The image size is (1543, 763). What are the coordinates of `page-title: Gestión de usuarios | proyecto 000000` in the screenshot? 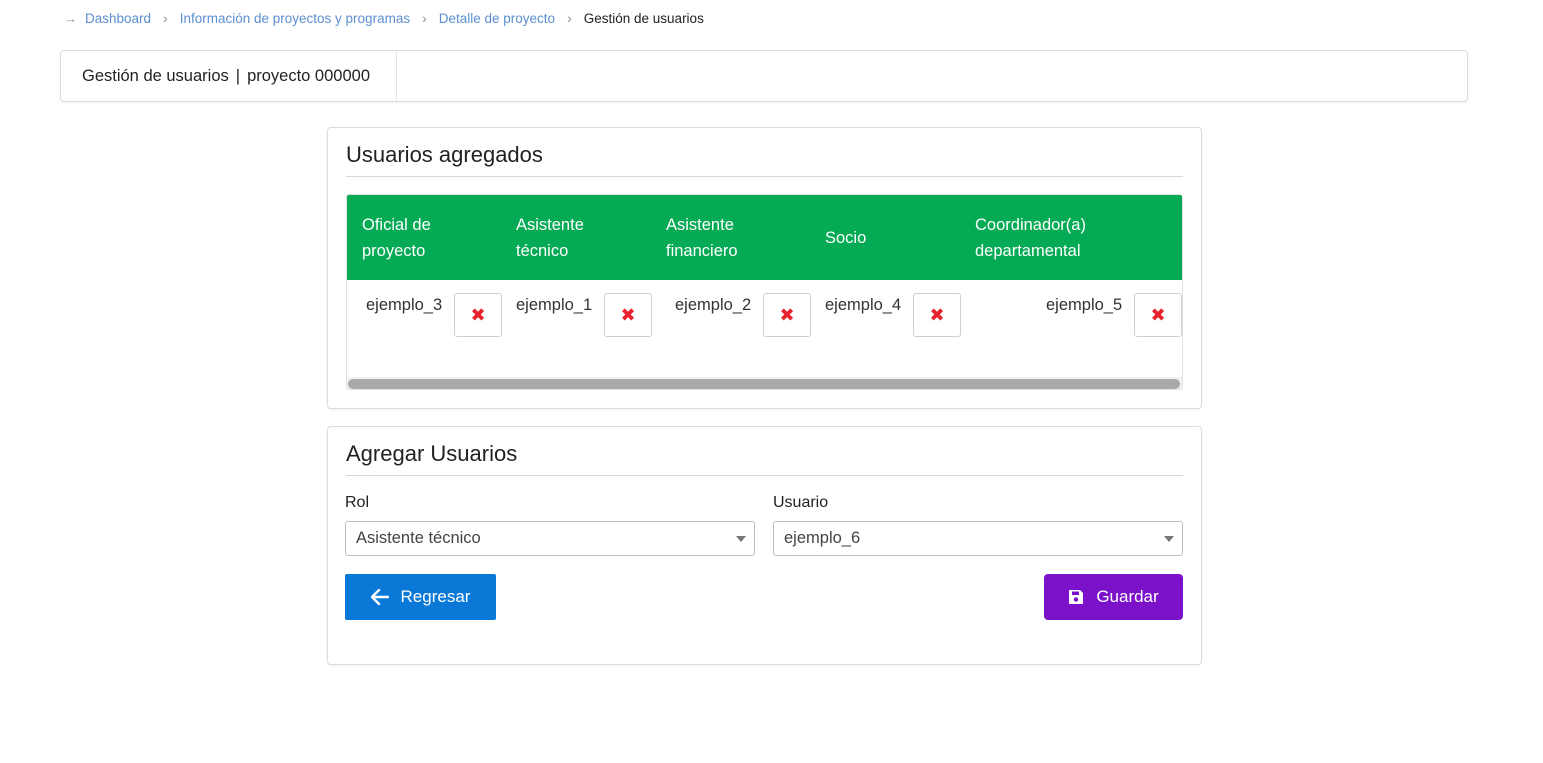 It's located at (229, 76).